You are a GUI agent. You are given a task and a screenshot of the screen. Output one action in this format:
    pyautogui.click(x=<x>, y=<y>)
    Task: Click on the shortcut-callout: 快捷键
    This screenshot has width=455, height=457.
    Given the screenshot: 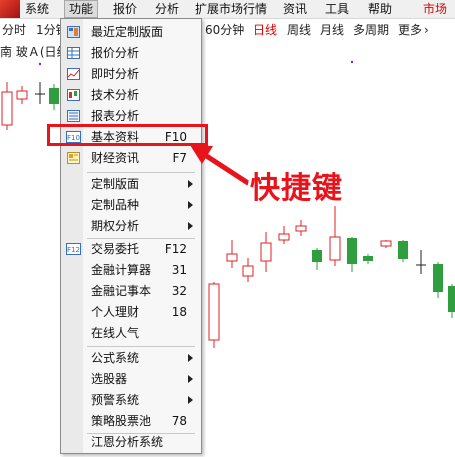 What is the action you would take?
    pyautogui.click(x=296, y=188)
    